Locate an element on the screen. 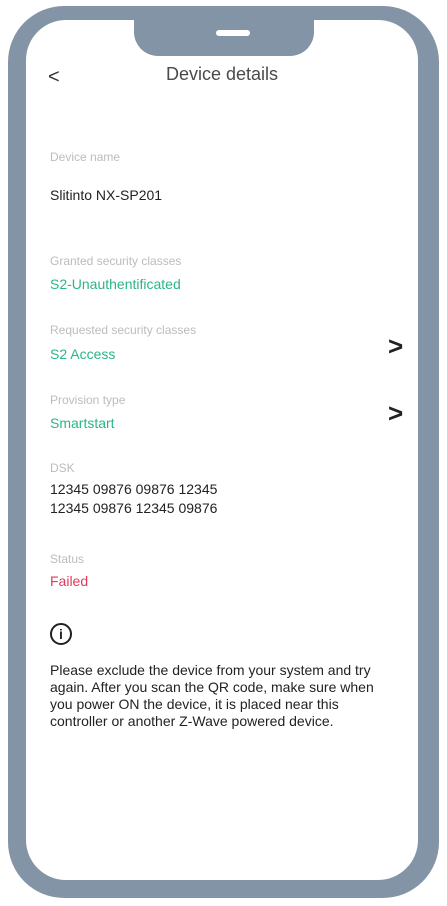 This screenshot has width=447, height=906. provision-type-label: Provision type is located at coordinates (88, 400).